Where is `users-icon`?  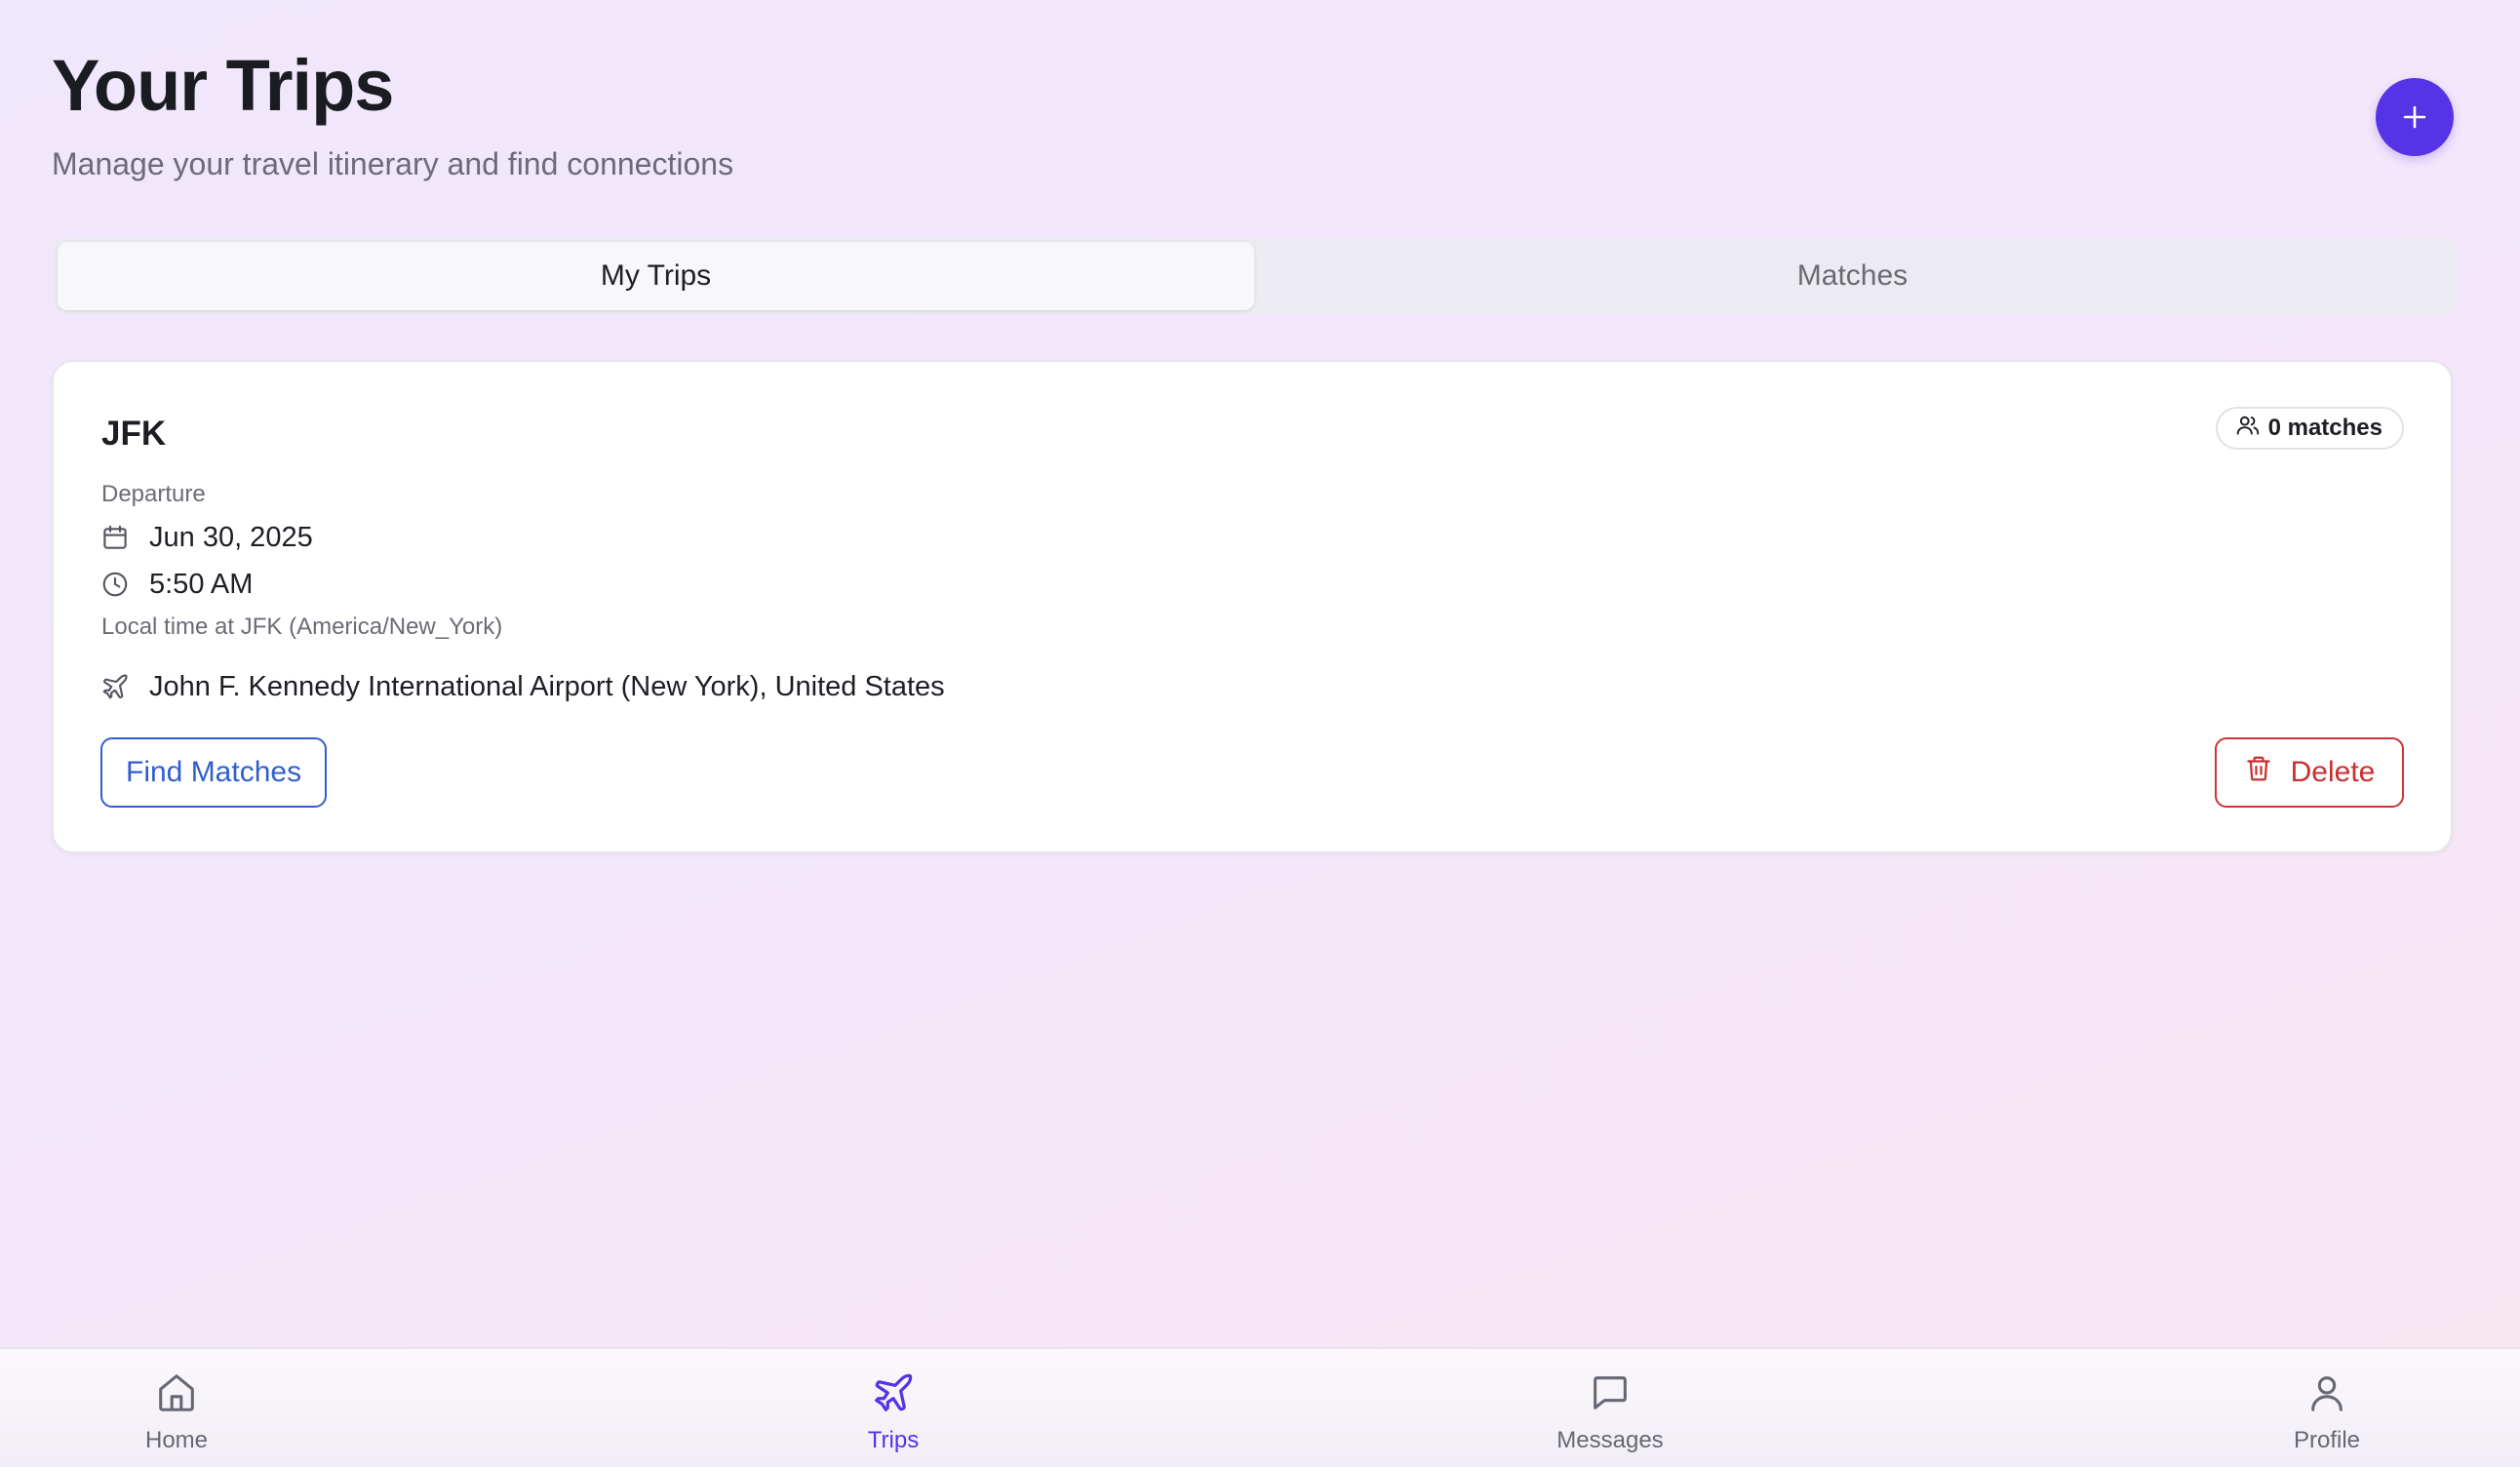
users-icon is located at coordinates (2248, 429).